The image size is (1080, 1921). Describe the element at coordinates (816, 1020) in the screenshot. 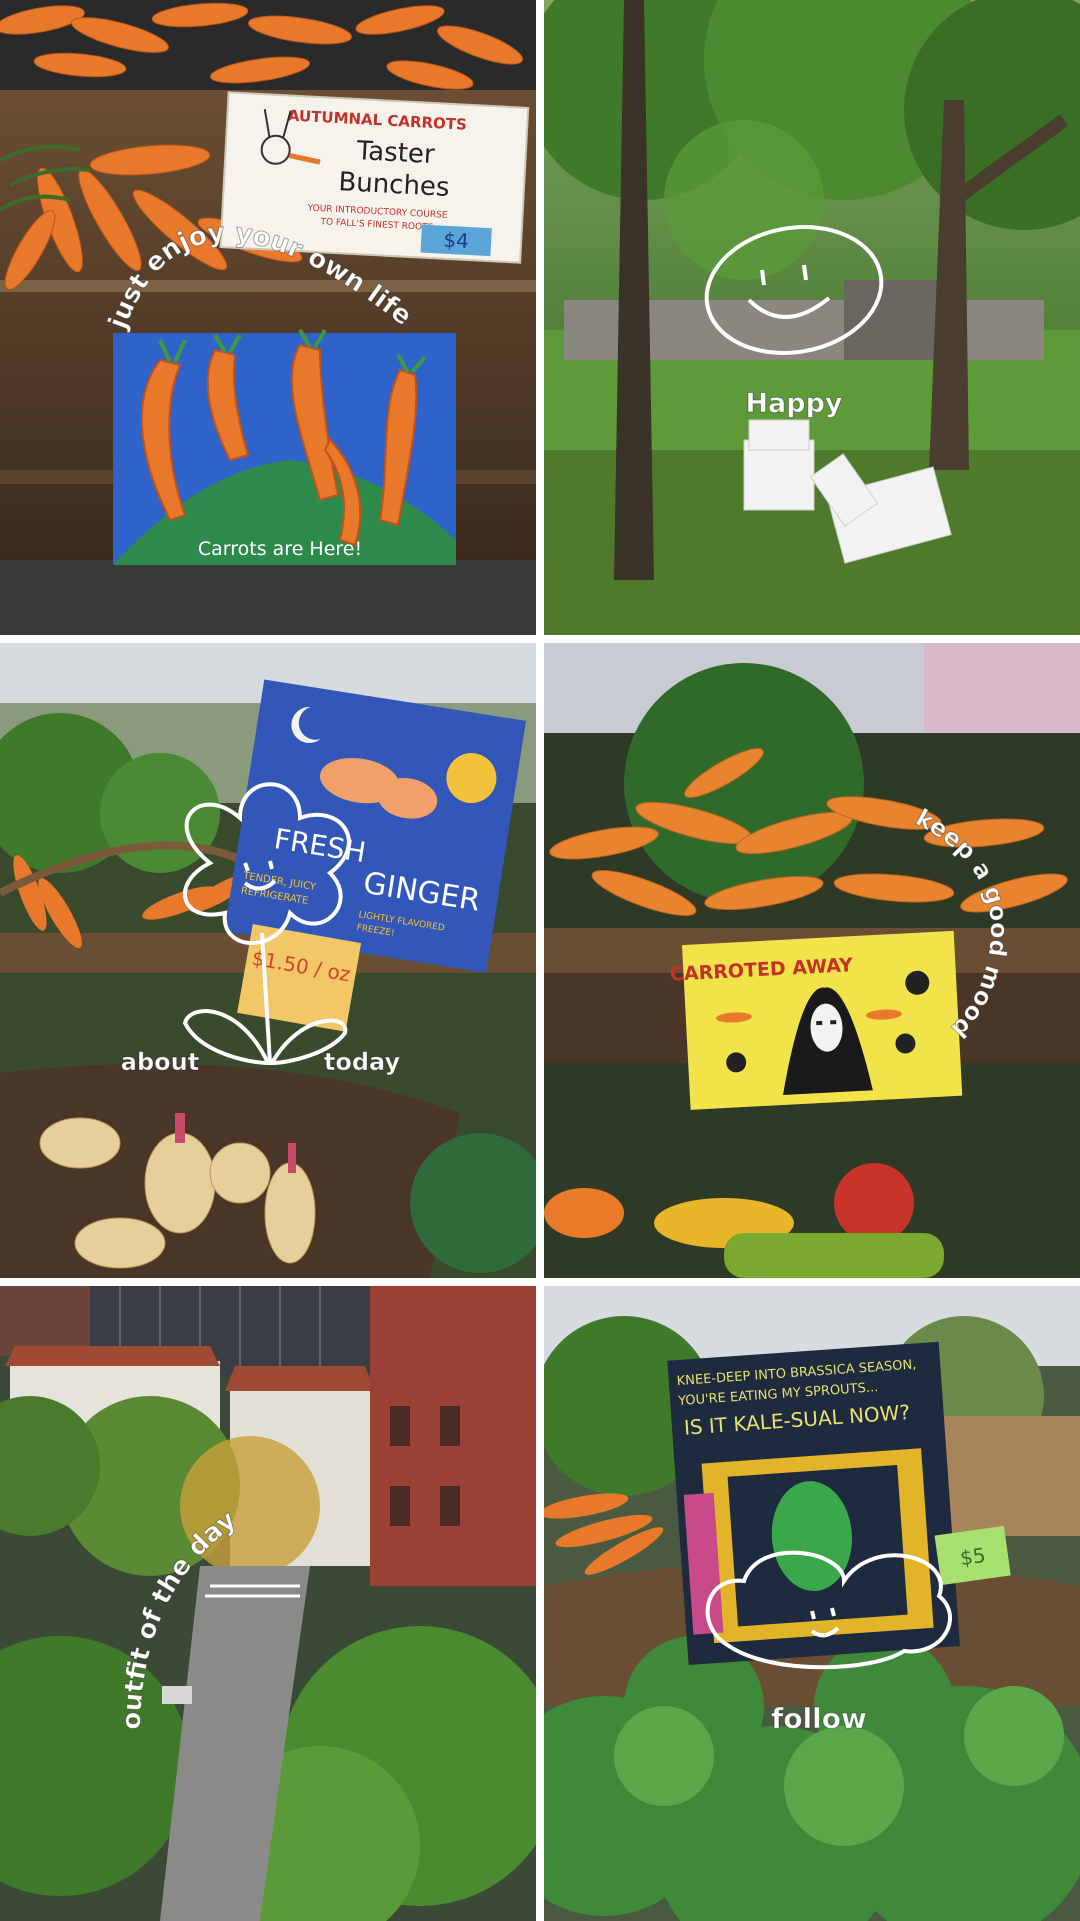

I see `carroted-away-sign: CARROTED AWAY` at that location.